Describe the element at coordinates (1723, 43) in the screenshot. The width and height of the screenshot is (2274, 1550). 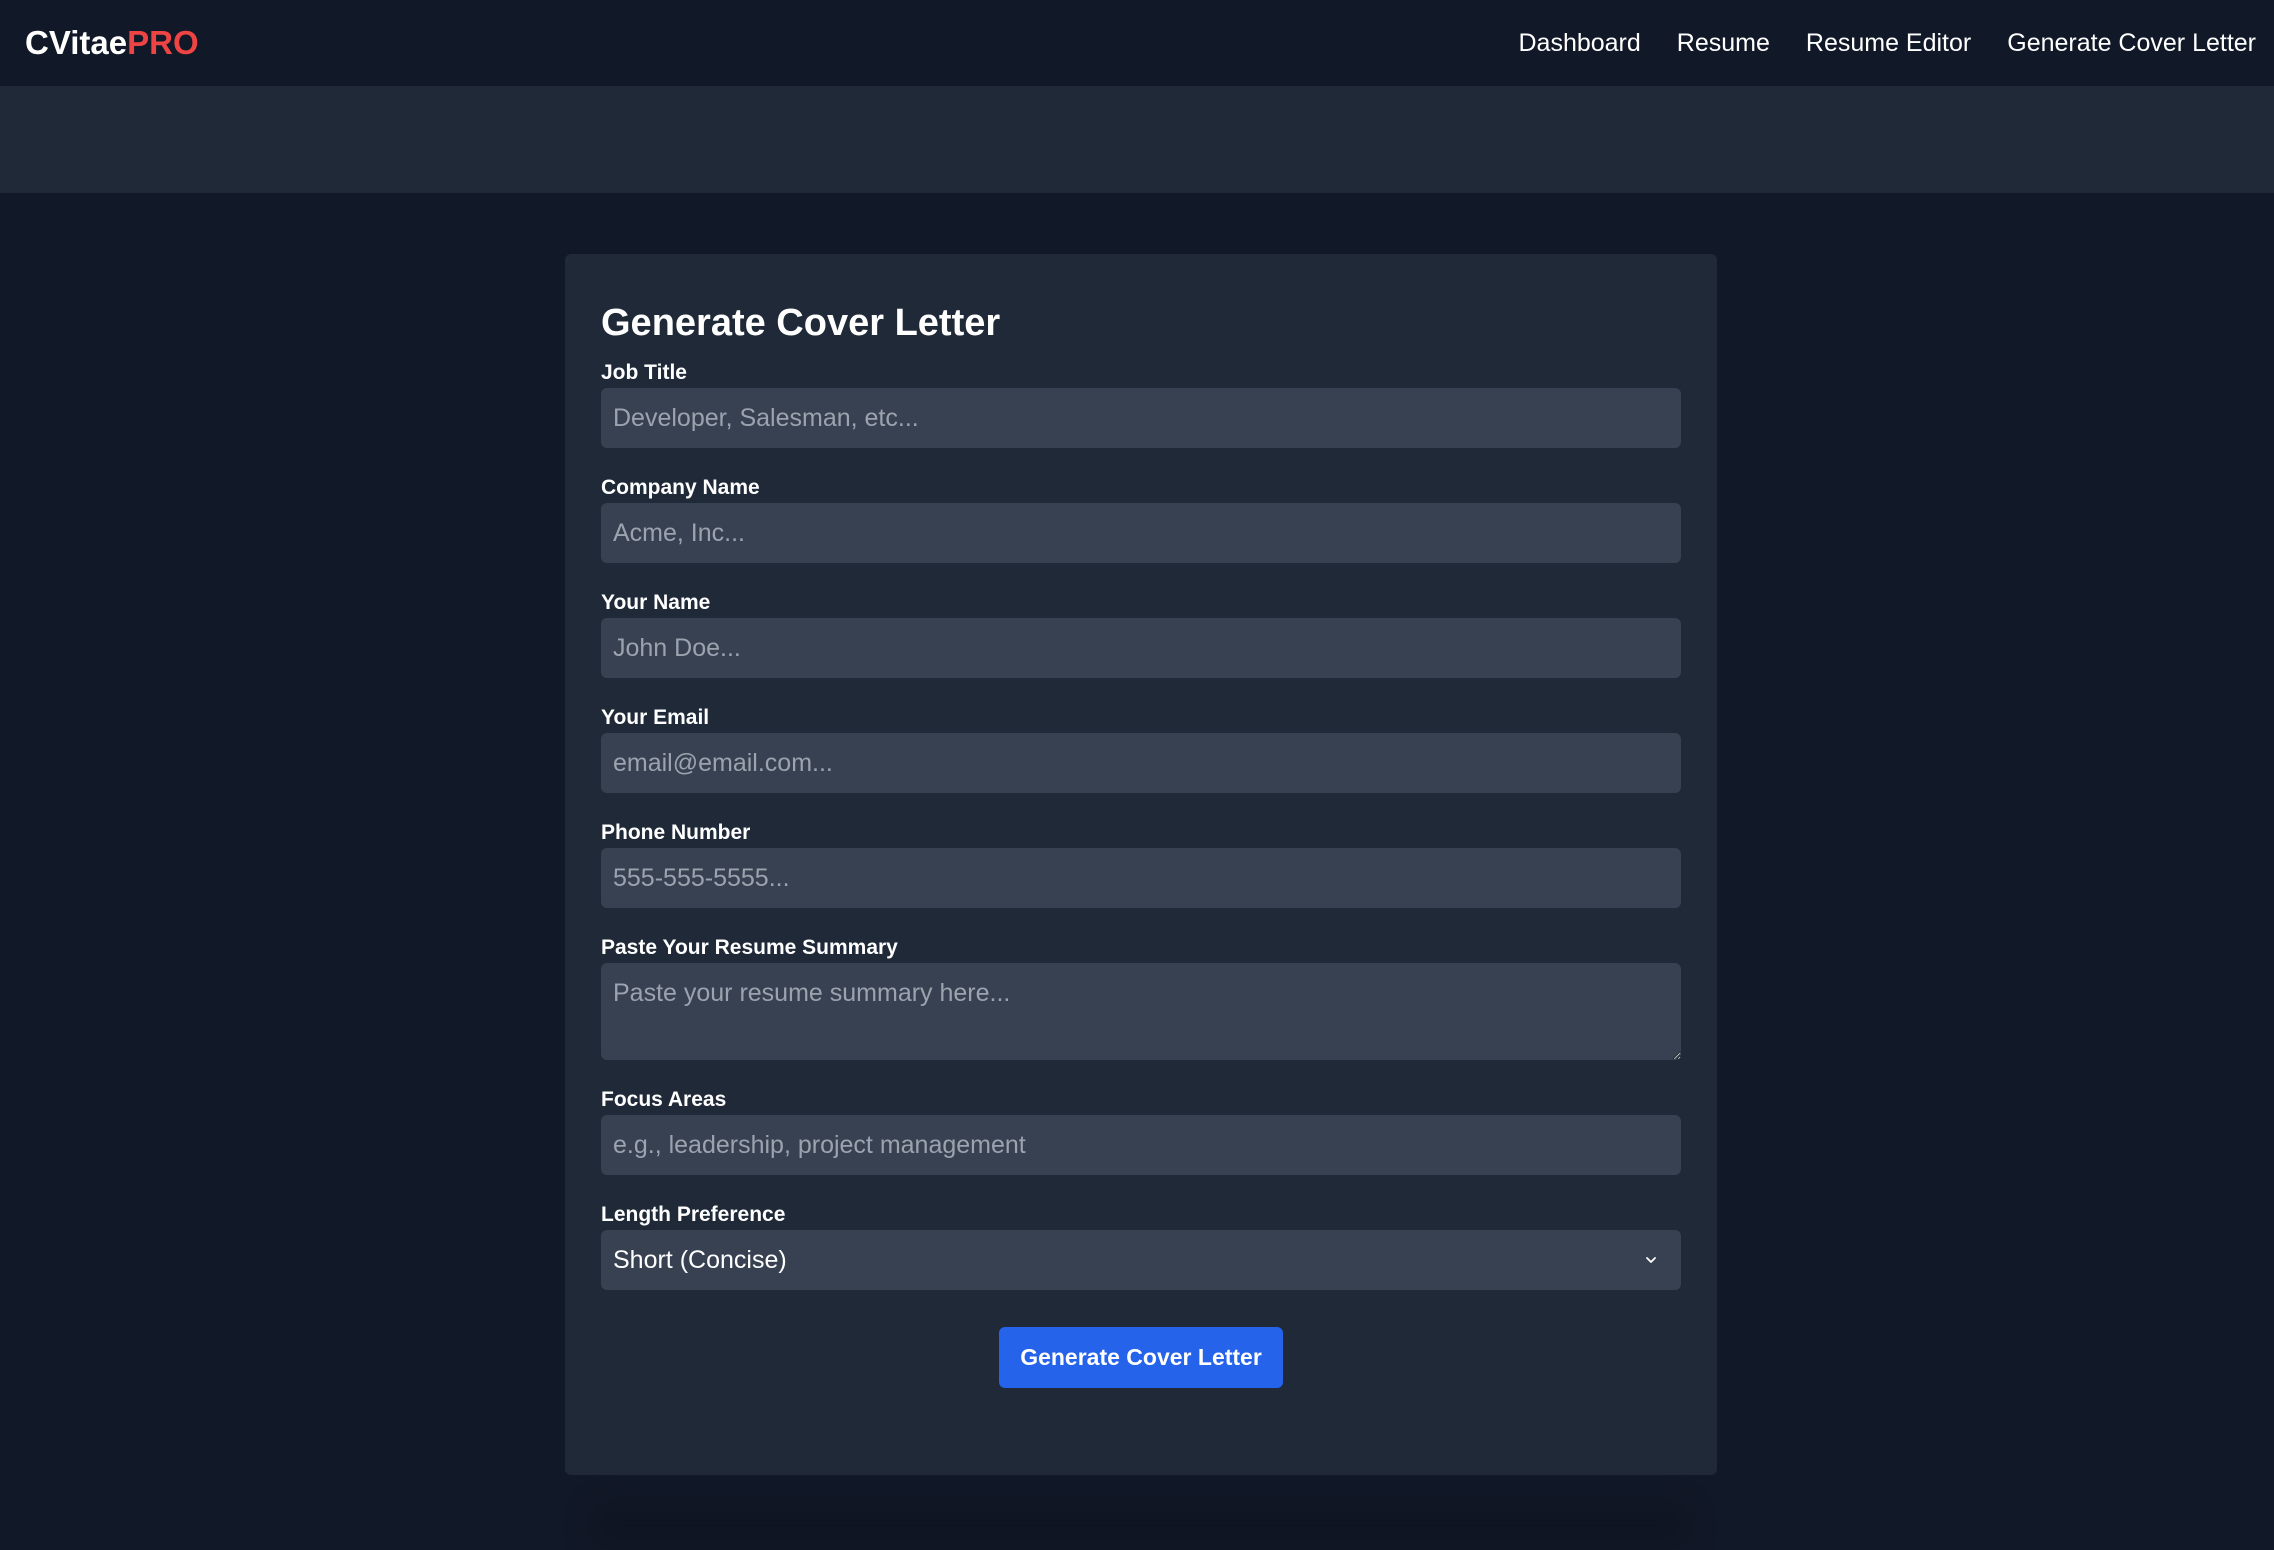
I see `nav-resume: Resume` at that location.